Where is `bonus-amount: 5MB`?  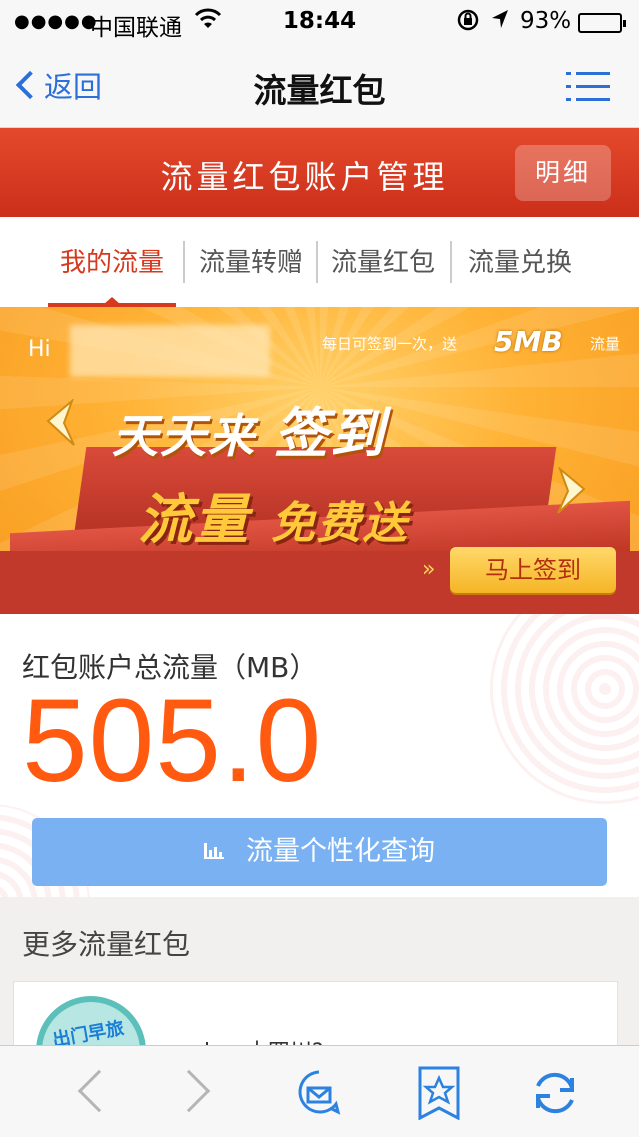
bonus-amount: 5MB is located at coordinates (528, 341).